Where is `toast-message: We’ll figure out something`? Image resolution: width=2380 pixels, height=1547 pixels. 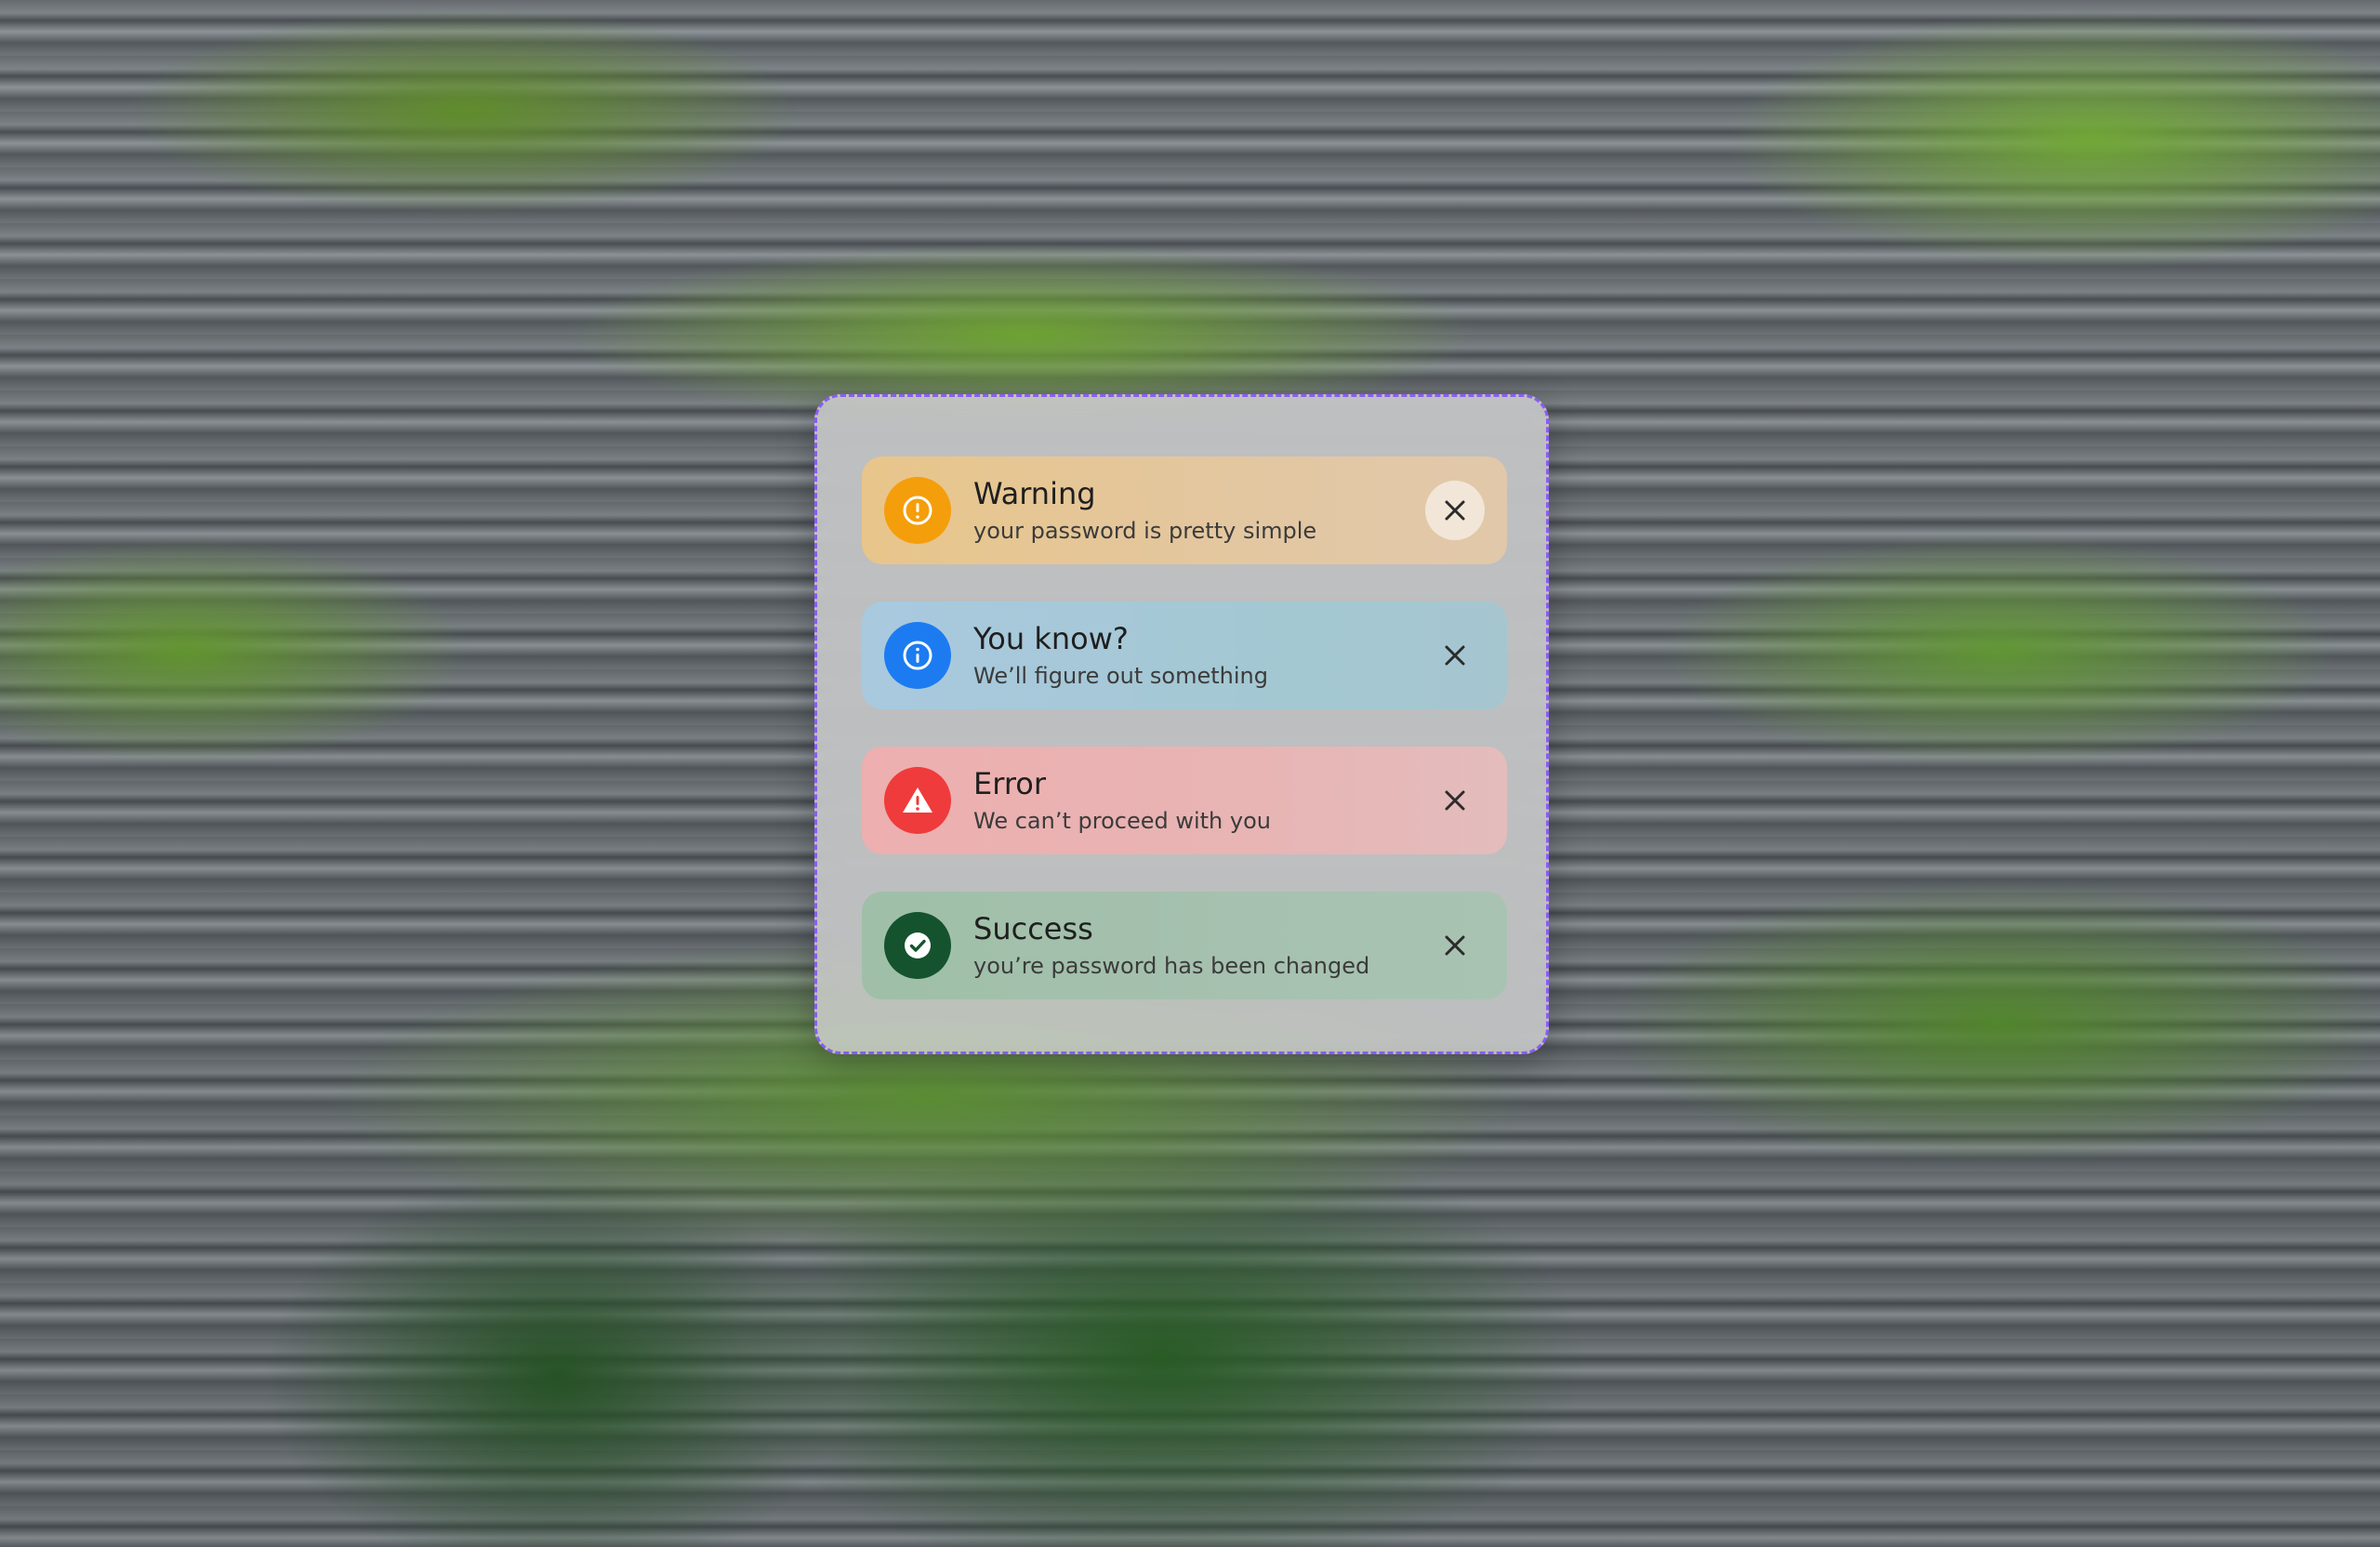 toast-message: We’ll figure out something is located at coordinates (1120, 676).